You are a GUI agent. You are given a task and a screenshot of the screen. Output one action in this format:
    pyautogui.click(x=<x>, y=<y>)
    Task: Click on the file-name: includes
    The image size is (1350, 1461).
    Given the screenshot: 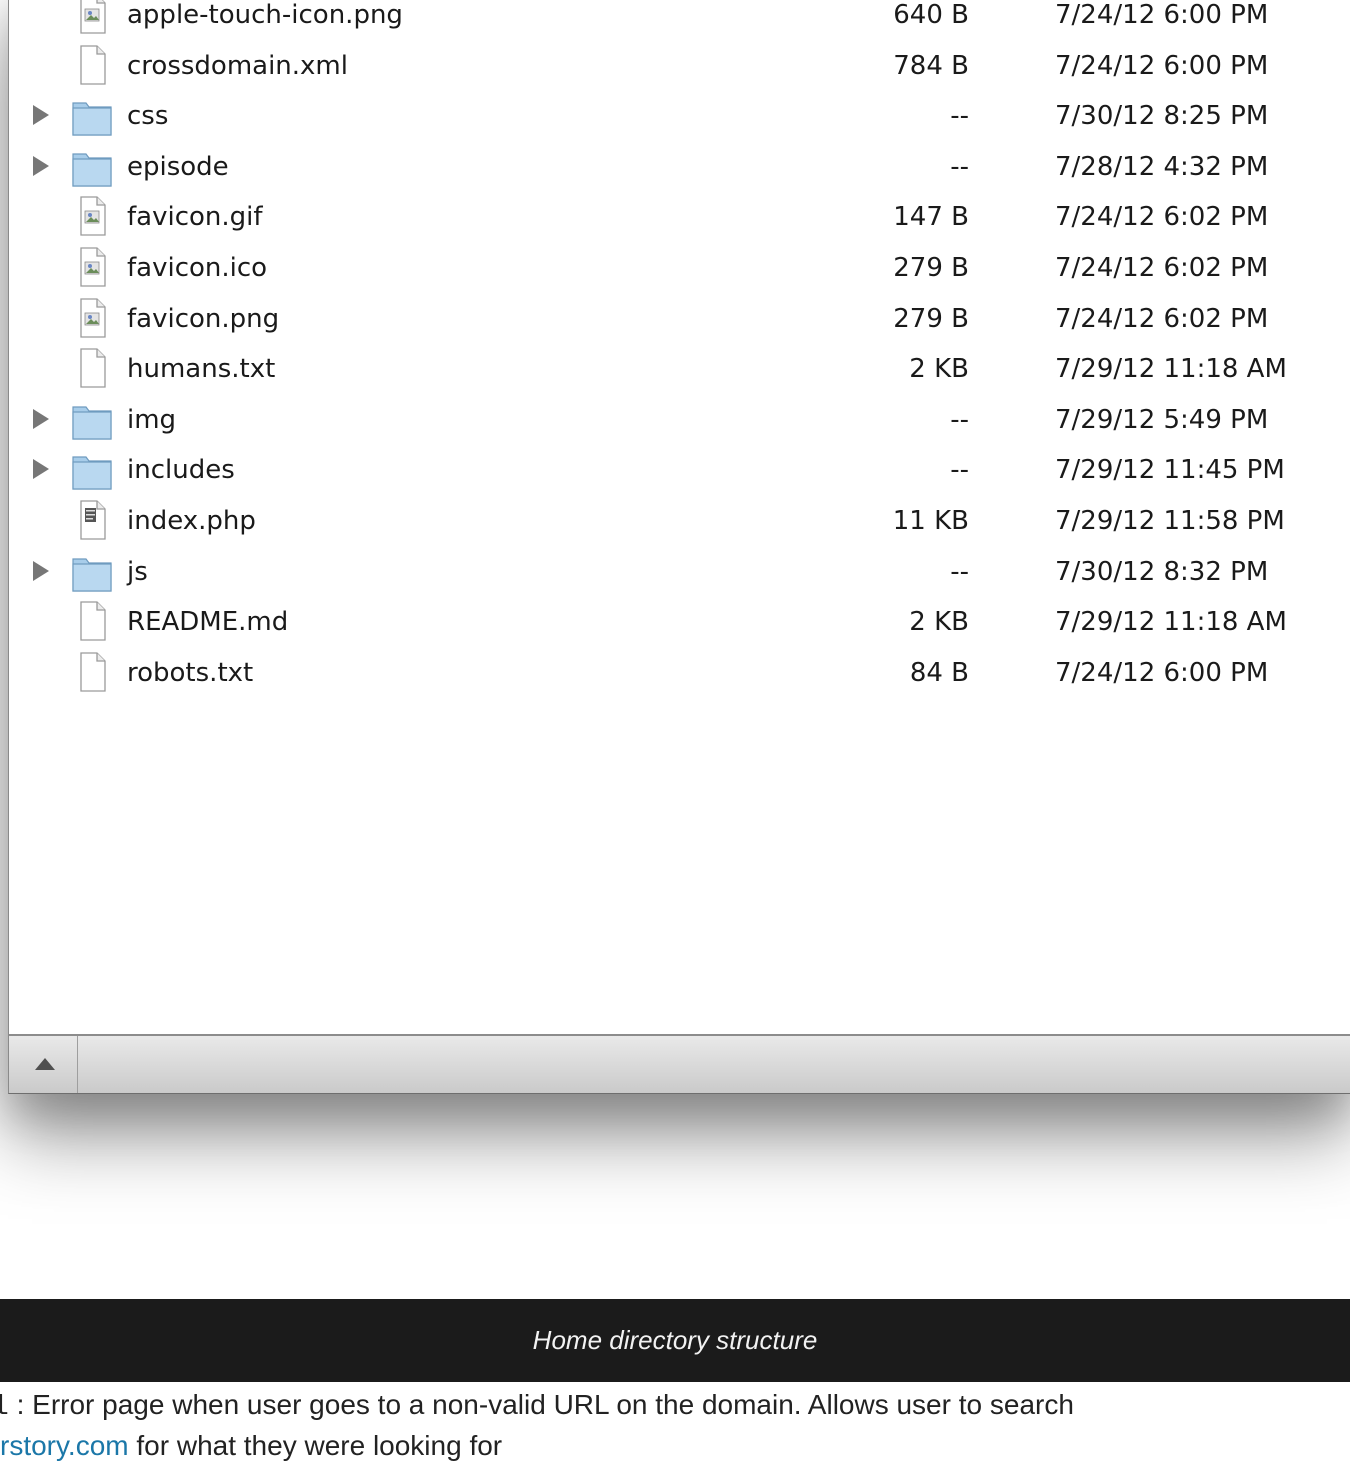 What is the action you would take?
    pyautogui.click(x=181, y=470)
    